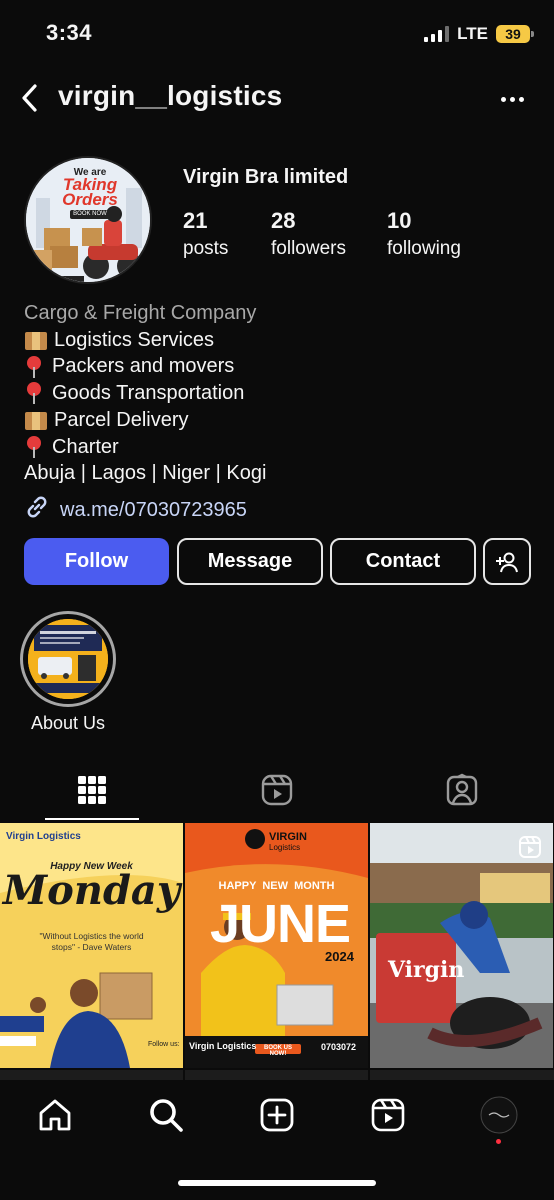 This screenshot has height=1200, width=554. What do you see at coordinates (205, 234) in the screenshot?
I see `stat-posts: 21 posts` at bounding box center [205, 234].